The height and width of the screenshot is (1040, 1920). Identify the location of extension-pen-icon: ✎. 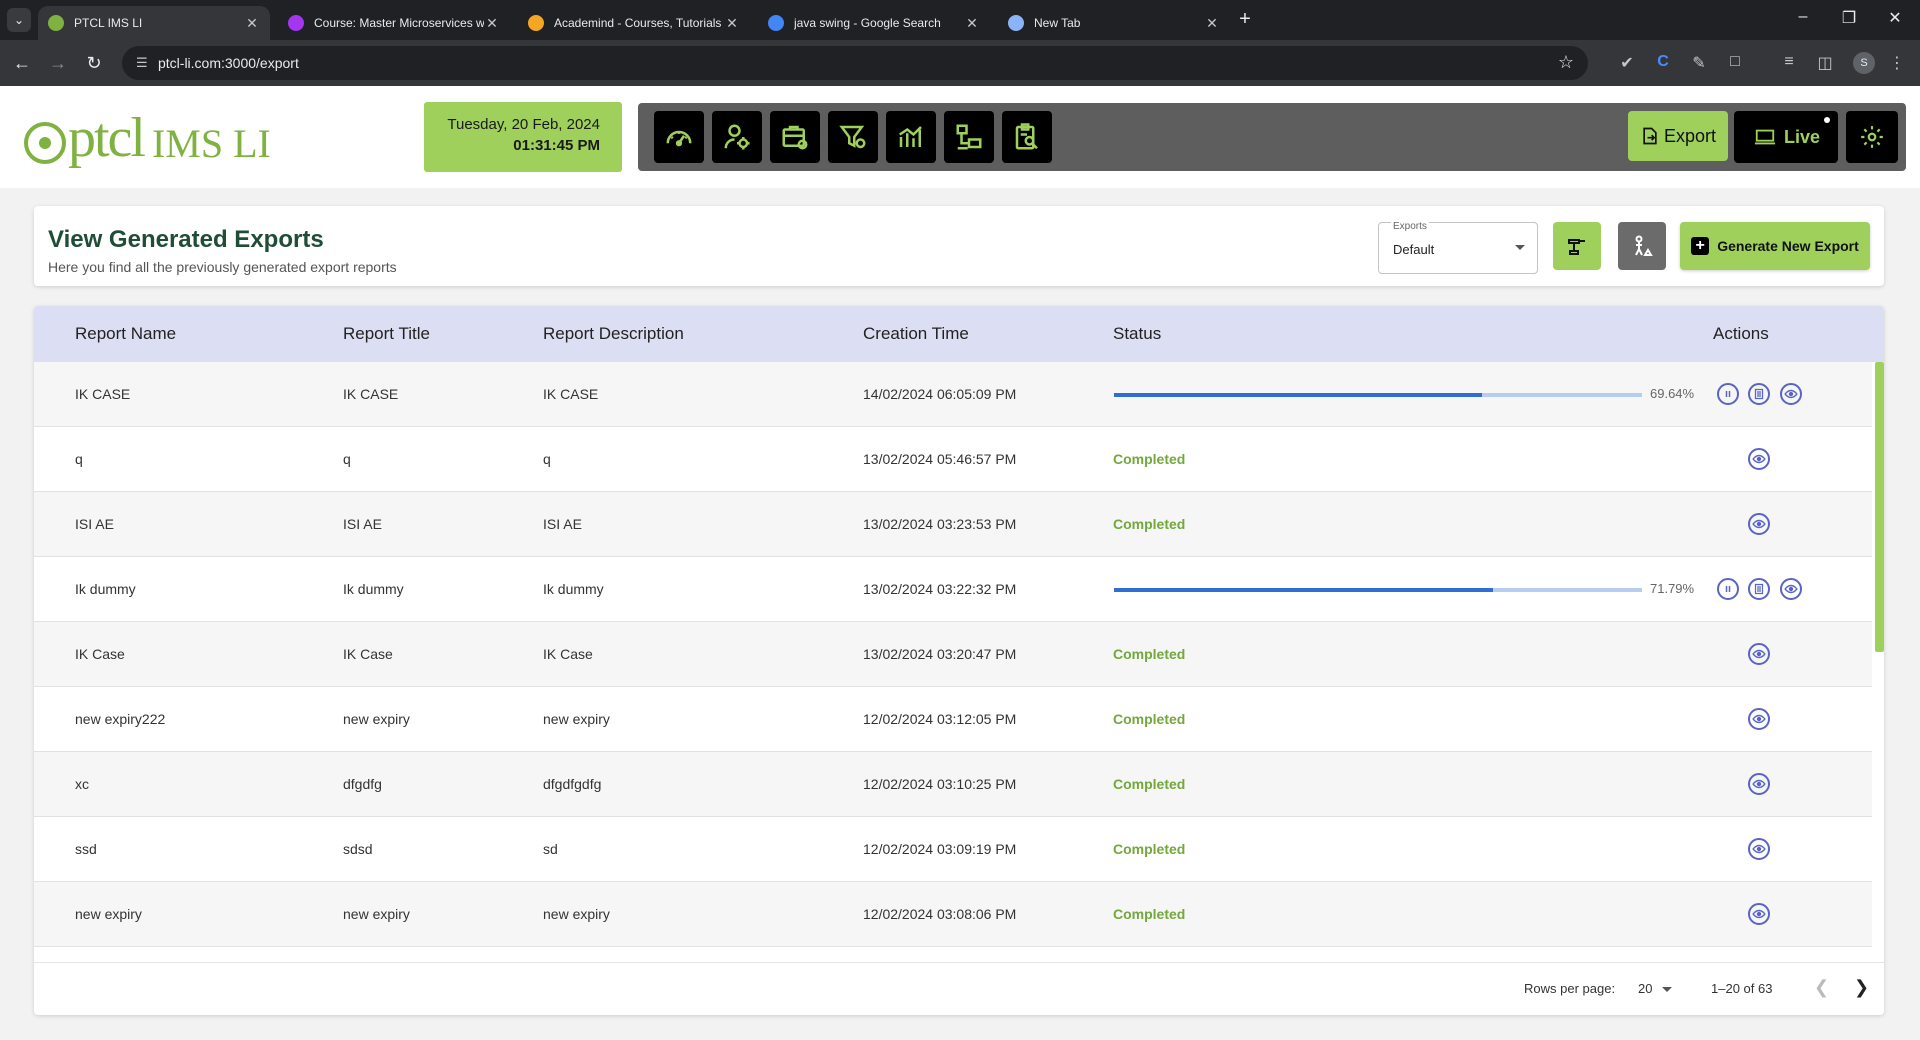
(1699, 63).